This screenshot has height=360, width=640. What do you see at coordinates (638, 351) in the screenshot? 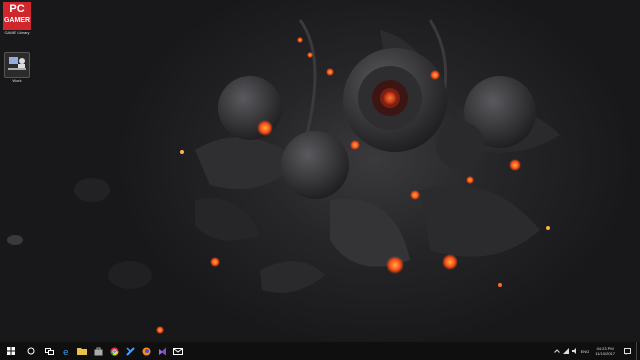
I see `show-desktop-button` at bounding box center [638, 351].